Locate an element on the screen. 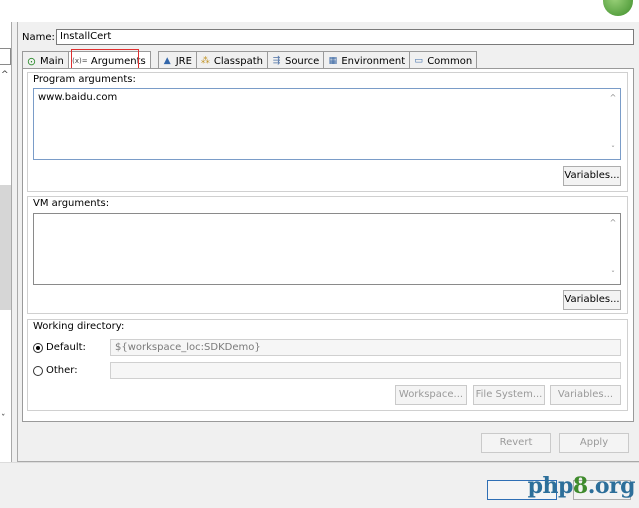 This screenshot has width=639, height=508. vm-args-scroll-down-icon: ˇ is located at coordinates (613, 274).